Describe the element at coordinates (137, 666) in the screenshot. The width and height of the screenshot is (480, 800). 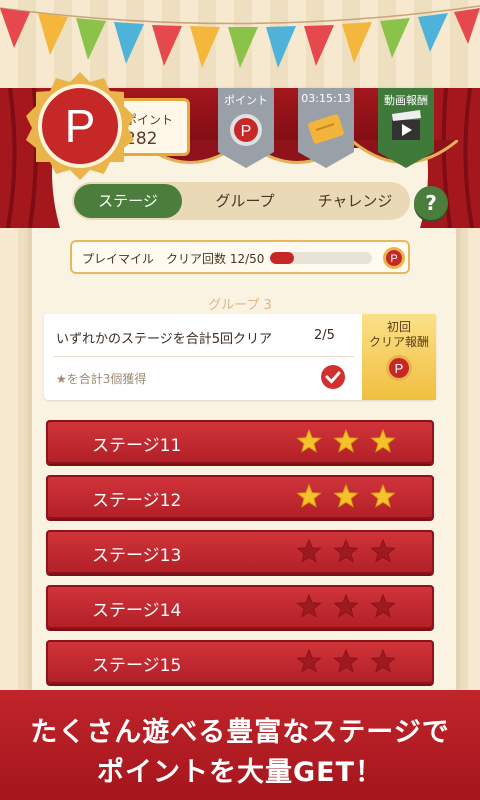
I see `stage-label: ステージ15` at that location.